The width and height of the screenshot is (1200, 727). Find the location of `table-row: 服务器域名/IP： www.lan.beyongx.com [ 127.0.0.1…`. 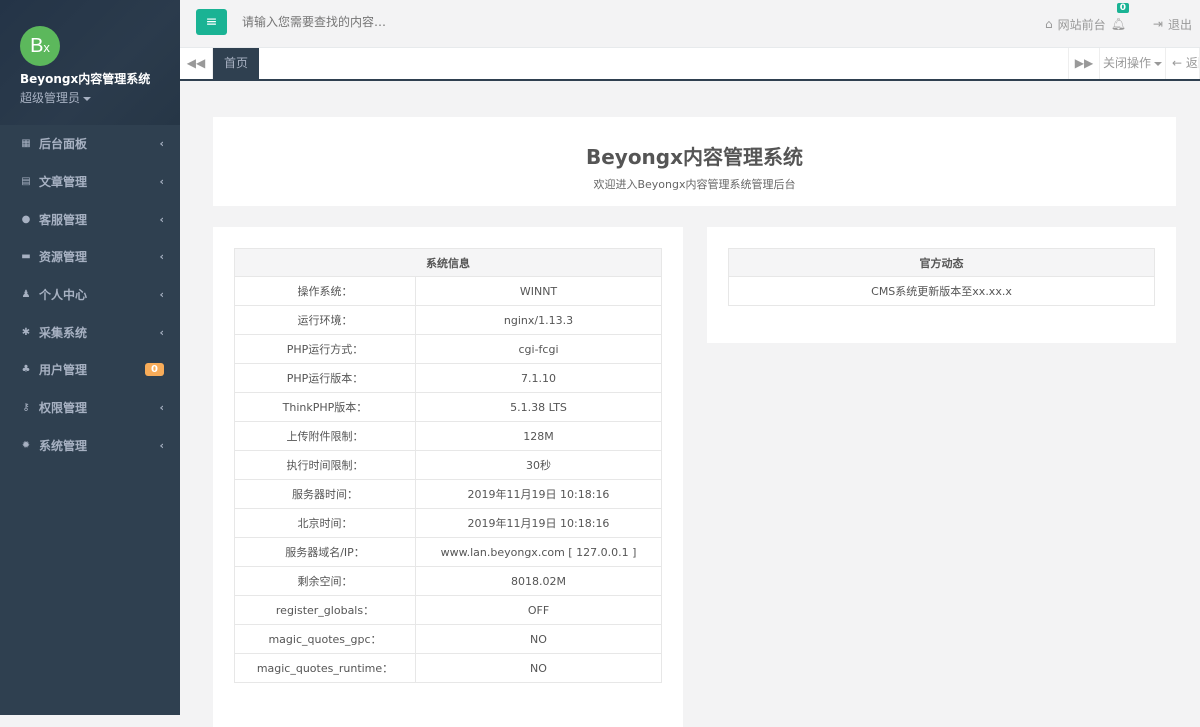

table-row: 服务器域名/IP： www.lan.beyongx.com [ 127.0.0.1… is located at coordinates (448, 552).